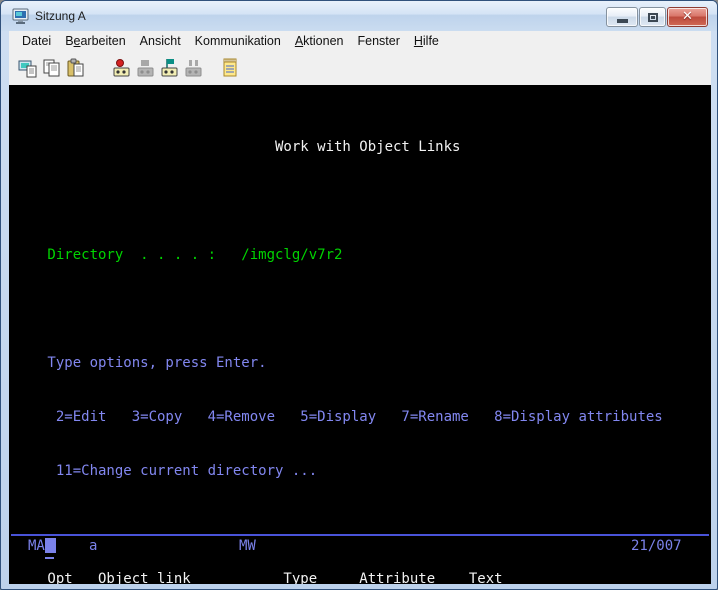 The image size is (718, 590). What do you see at coordinates (146, 68) in the screenshot?
I see `stop-macro-icon` at bounding box center [146, 68].